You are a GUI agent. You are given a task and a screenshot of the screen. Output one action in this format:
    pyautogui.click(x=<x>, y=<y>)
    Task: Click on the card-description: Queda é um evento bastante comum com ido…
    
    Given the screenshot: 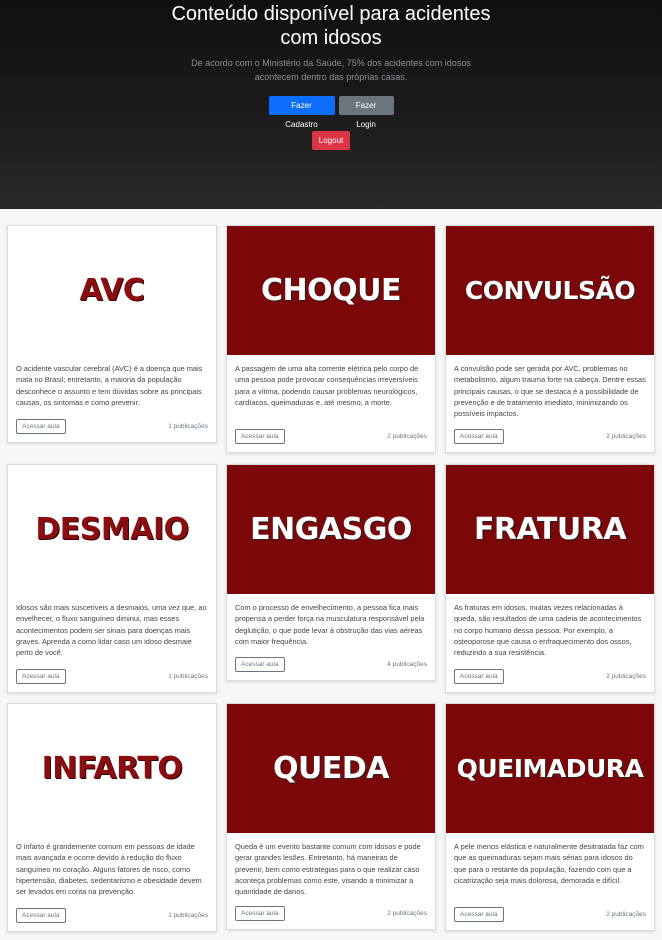 What is the action you would take?
    pyautogui.click(x=328, y=869)
    